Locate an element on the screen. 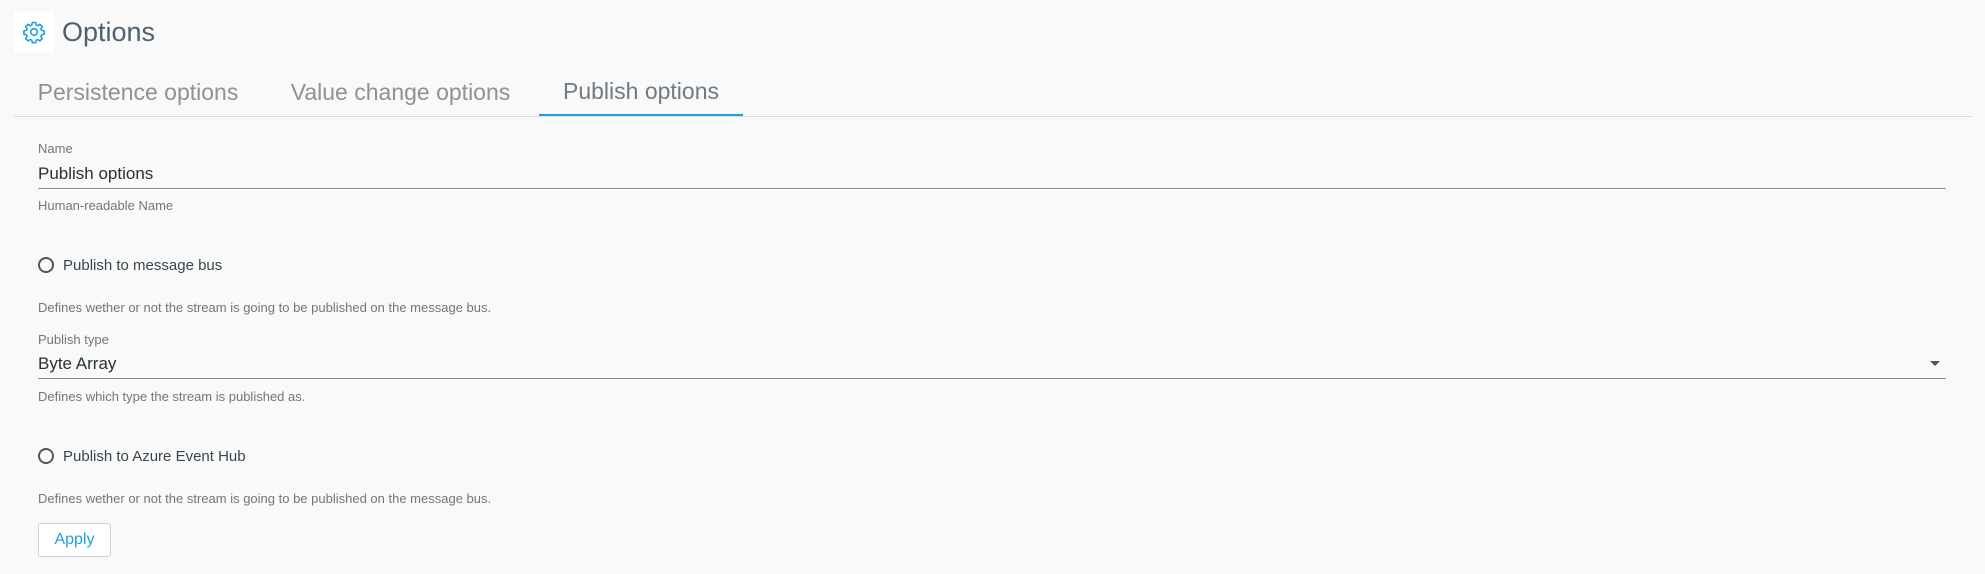 Image resolution: width=1985 pixels, height=574 pixels. publish-message-bus-radio: Publish to message bus is located at coordinates (130, 265).